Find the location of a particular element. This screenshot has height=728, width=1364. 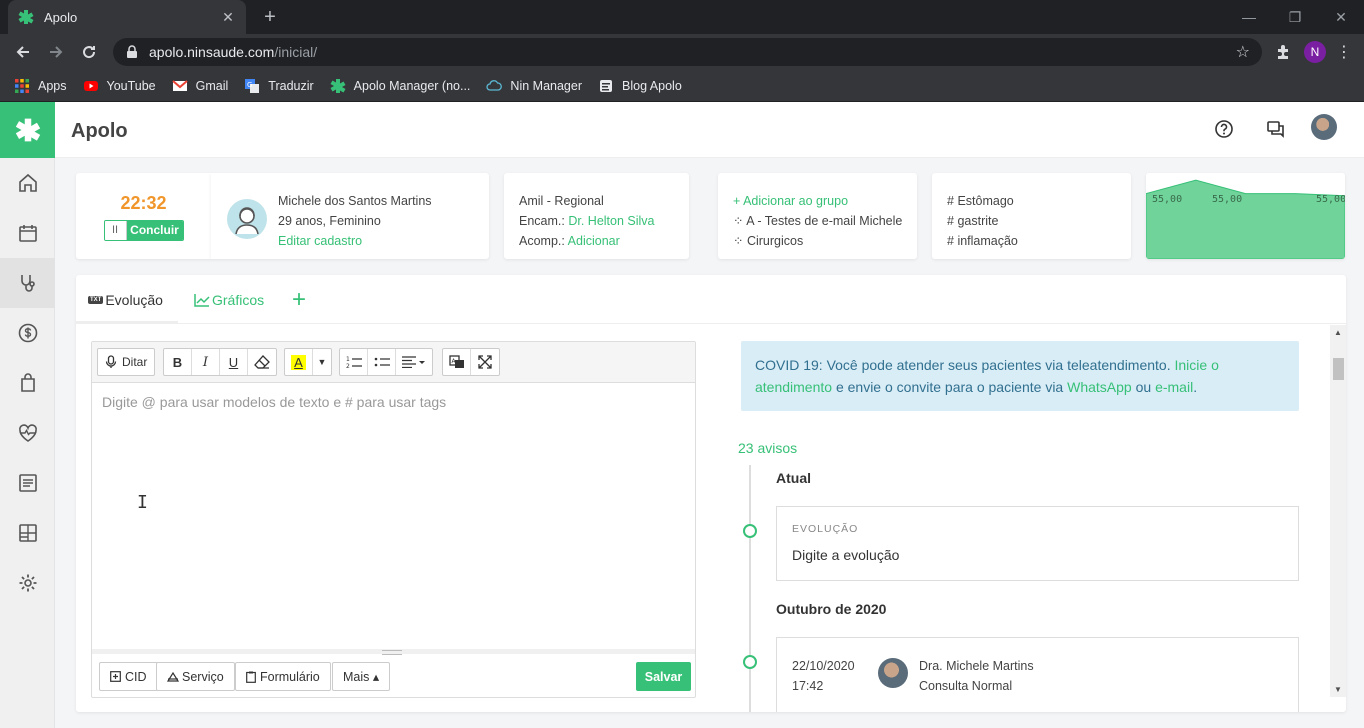

apolo-logo is located at coordinates (27, 130).